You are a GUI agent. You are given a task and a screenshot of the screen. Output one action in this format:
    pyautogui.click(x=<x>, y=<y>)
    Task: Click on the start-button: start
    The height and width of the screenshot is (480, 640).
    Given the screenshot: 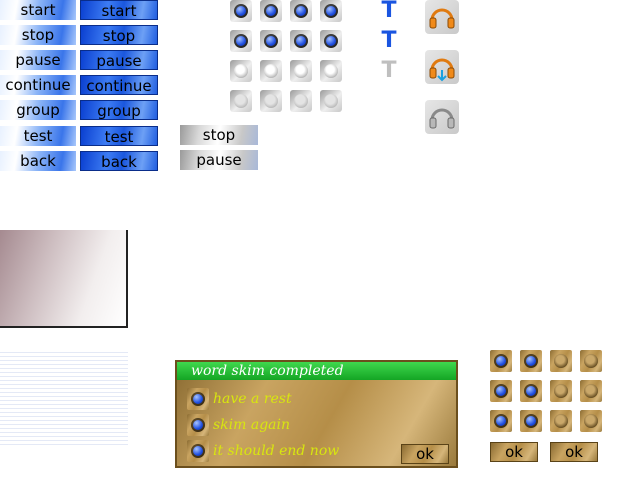 What is the action you would take?
    pyautogui.click(x=38, y=10)
    